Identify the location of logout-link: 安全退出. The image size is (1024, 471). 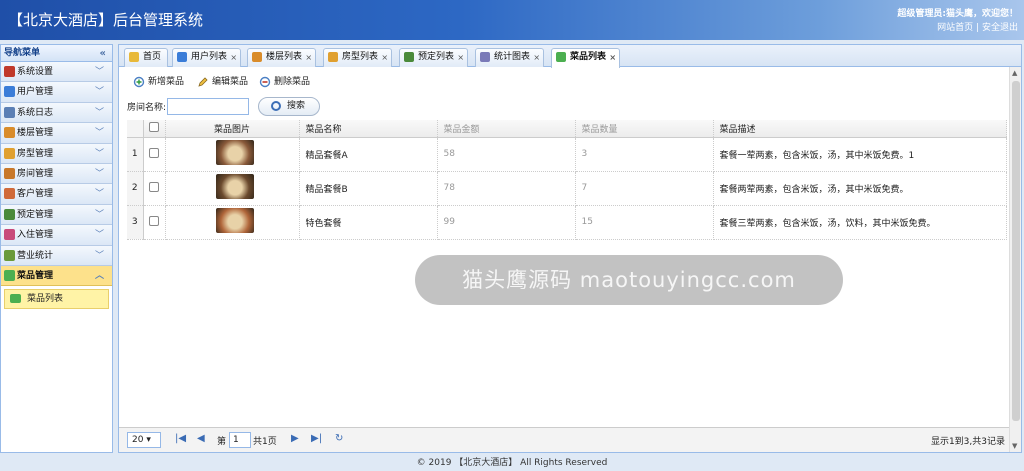
(1000, 28).